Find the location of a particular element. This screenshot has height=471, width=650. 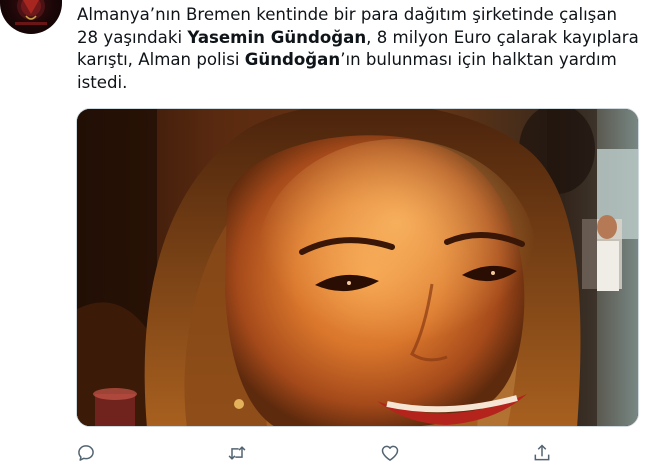

person-name-mention: Yasemin Gündoğan is located at coordinates (277, 37).